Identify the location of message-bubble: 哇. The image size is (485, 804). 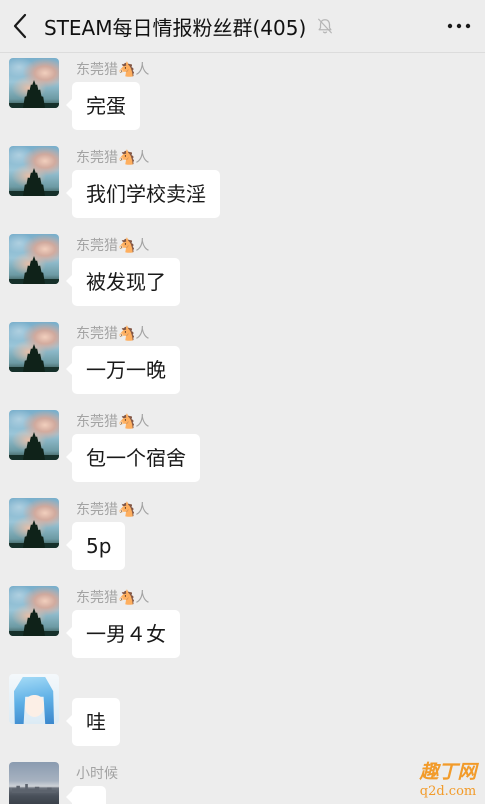
(93, 722).